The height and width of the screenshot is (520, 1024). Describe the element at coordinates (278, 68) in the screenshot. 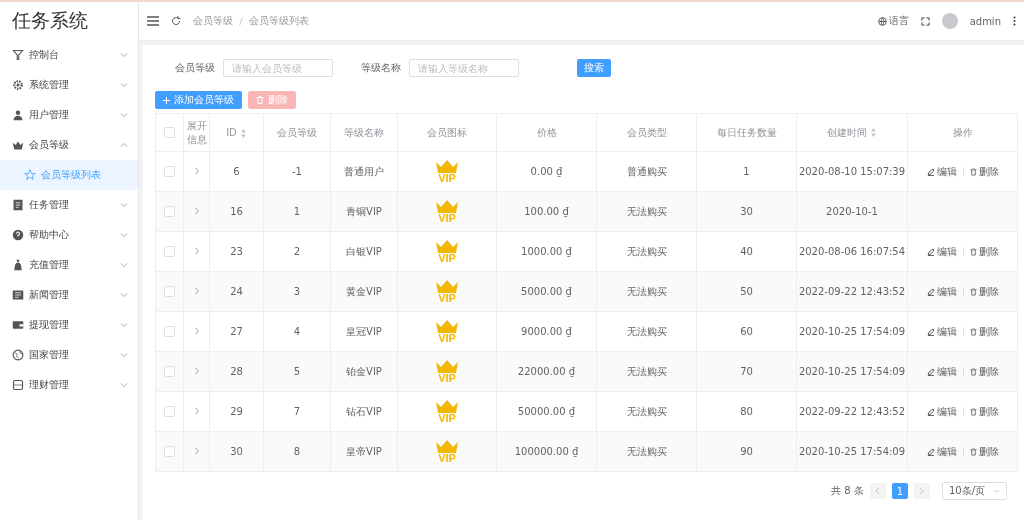

I see `filter-input: 请输入会员等级` at that location.